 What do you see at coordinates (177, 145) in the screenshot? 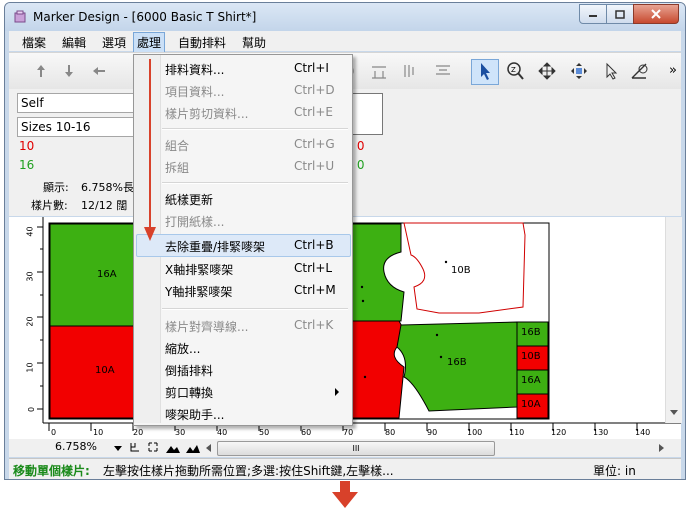
I see `menu-item-group: 組合` at bounding box center [177, 145].